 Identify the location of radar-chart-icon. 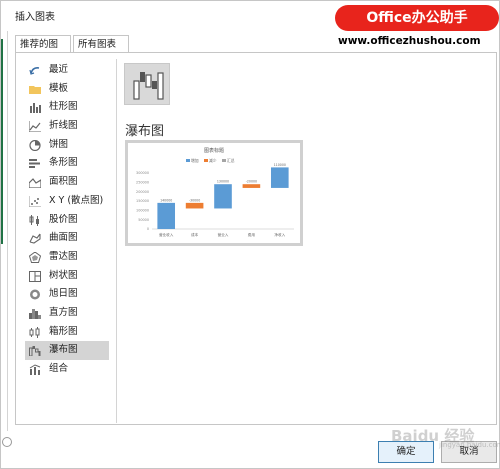
(35, 257).